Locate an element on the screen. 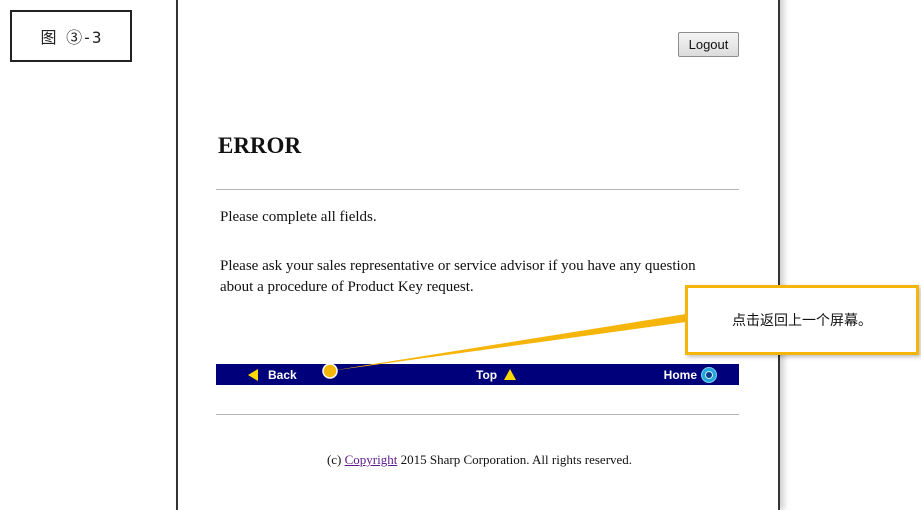  top-link: Top is located at coordinates (496, 374).